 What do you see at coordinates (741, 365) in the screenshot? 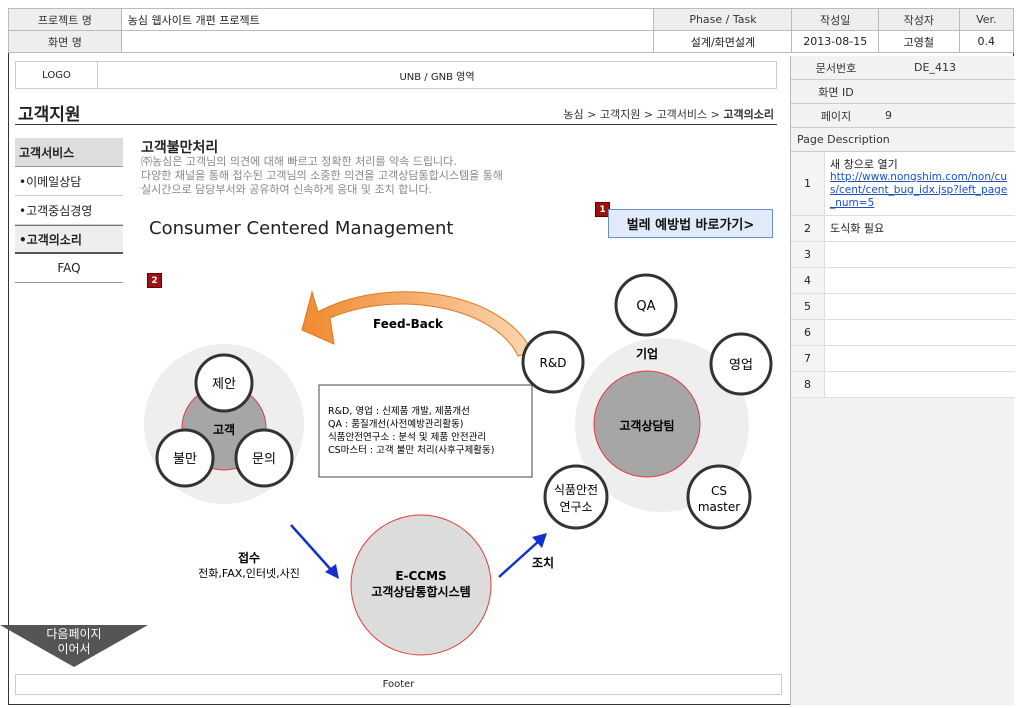
I see `sales-label: 영업` at bounding box center [741, 365].